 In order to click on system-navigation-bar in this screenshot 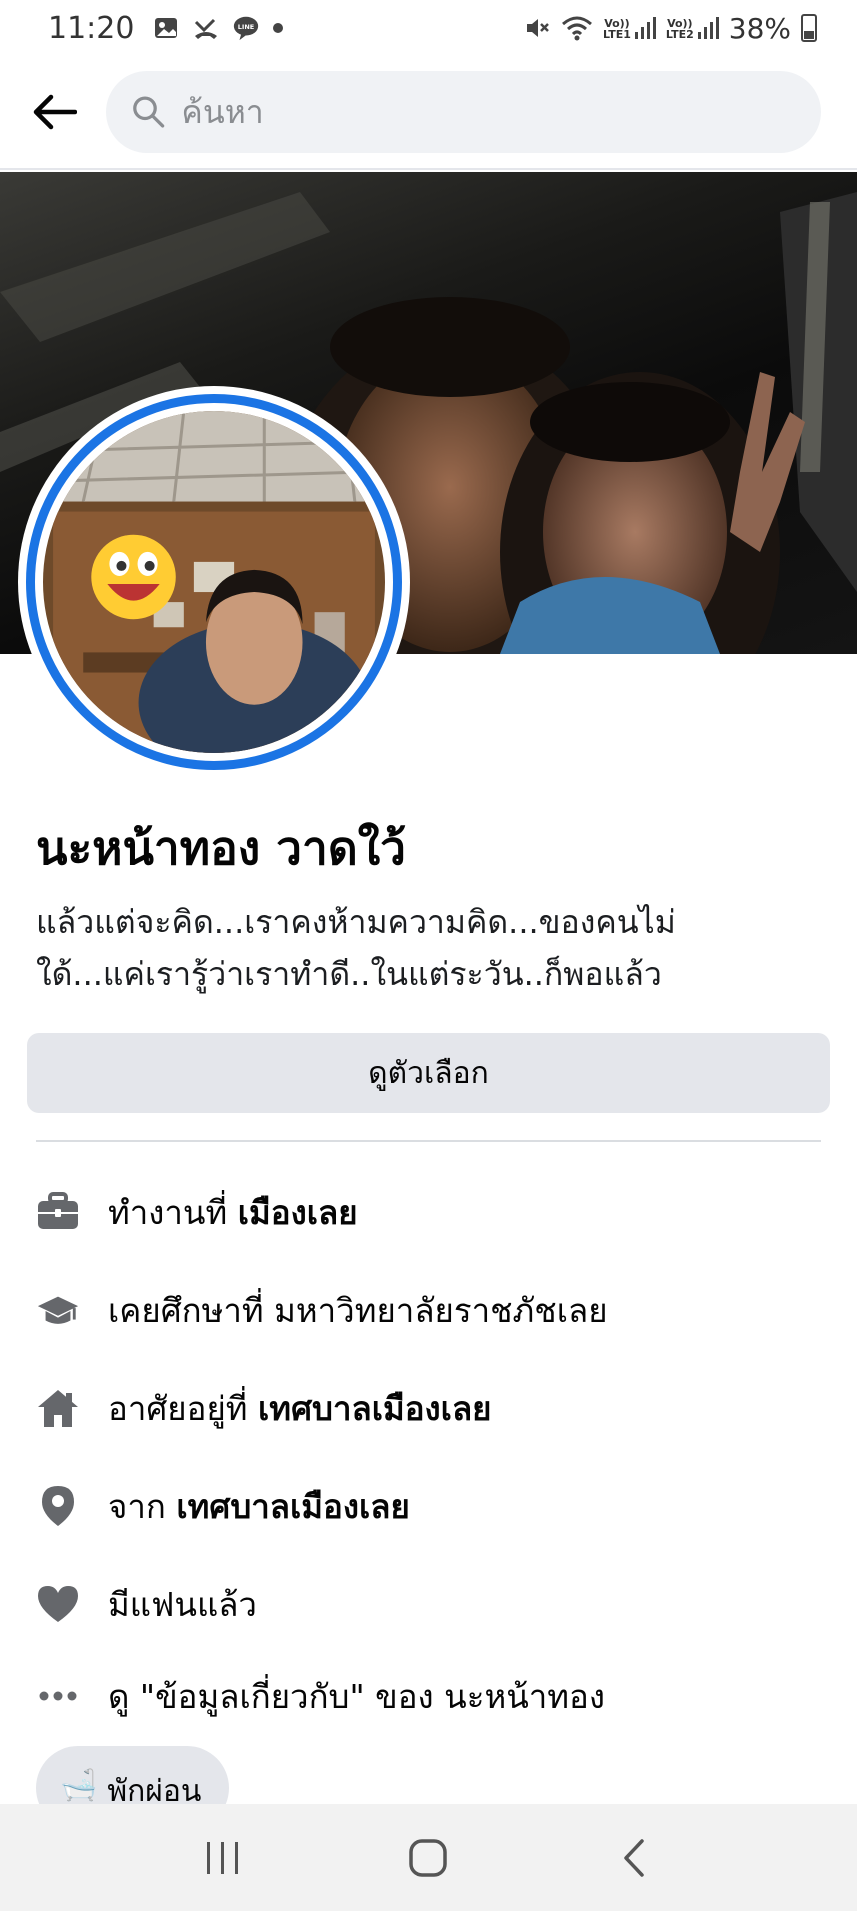, I will do `click(428, 1857)`.